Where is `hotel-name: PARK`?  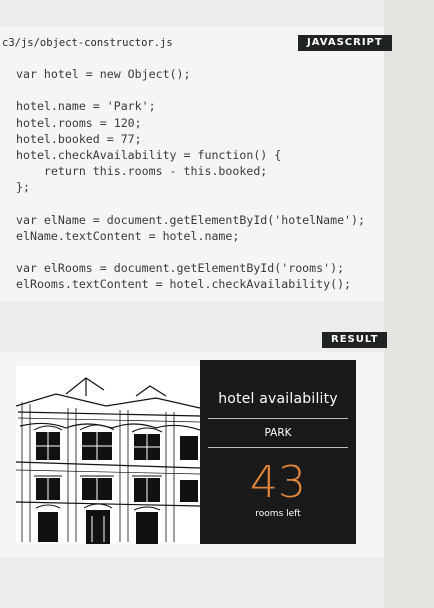 hotel-name: PARK is located at coordinates (278, 433).